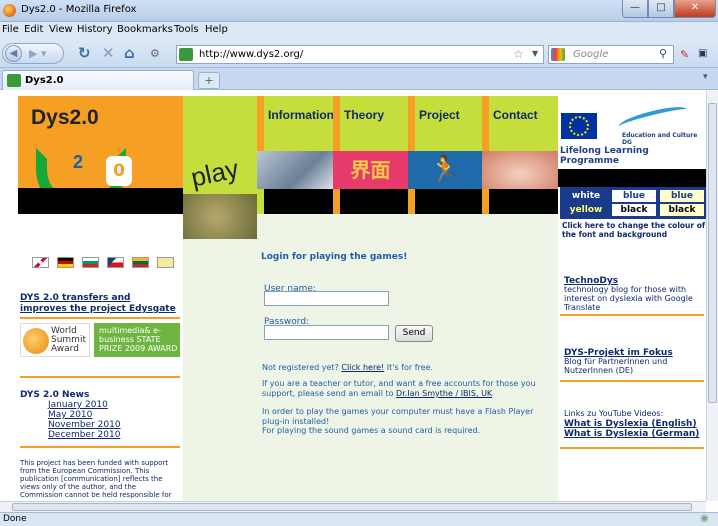  I want to click on colour-black-on-cream: black, so click(682, 210).